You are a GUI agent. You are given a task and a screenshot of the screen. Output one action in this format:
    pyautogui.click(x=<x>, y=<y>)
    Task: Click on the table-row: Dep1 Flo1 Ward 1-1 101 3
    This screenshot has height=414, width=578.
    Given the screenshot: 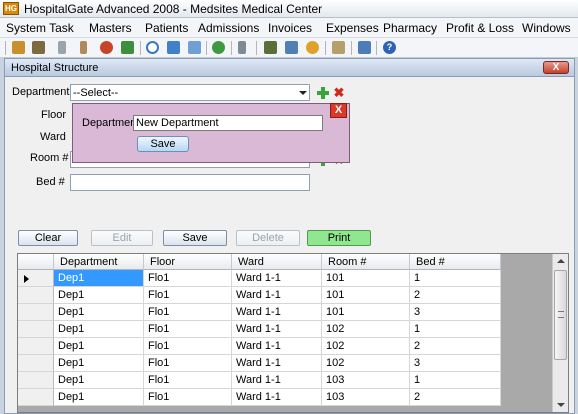 What is the action you would take?
    pyautogui.click(x=259, y=312)
    